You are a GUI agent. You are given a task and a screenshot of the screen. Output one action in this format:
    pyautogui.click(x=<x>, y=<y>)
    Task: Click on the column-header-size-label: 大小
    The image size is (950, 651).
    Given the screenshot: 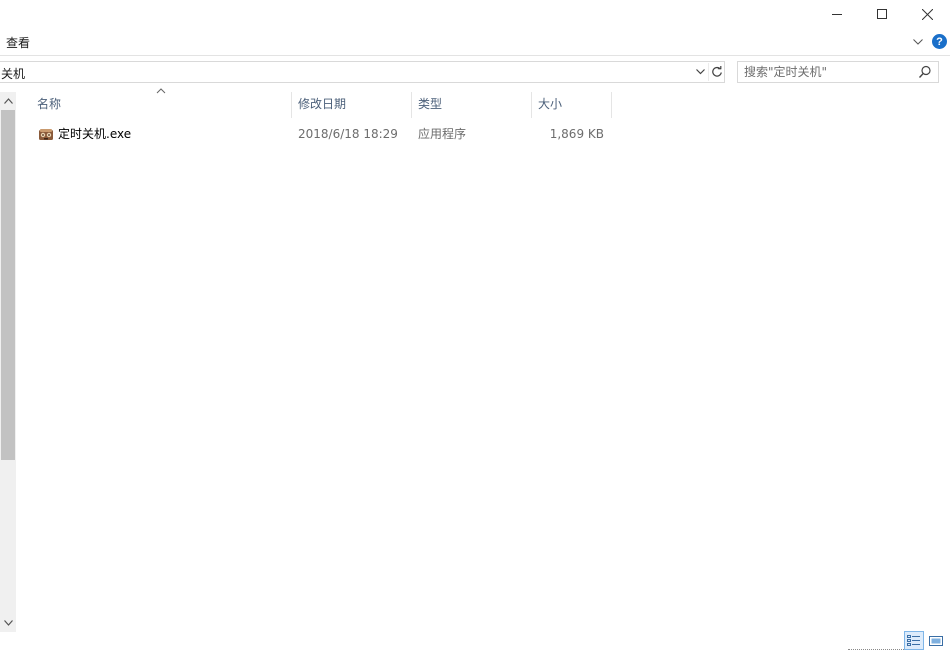 What is the action you would take?
    pyautogui.click(x=550, y=104)
    